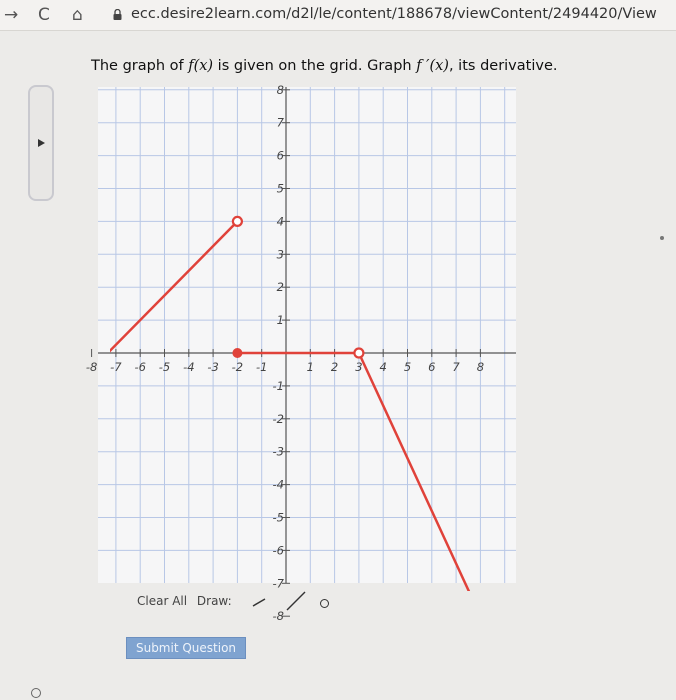 The height and width of the screenshot is (700, 676). I want to click on y-tick-label: 4, so click(280, 221).